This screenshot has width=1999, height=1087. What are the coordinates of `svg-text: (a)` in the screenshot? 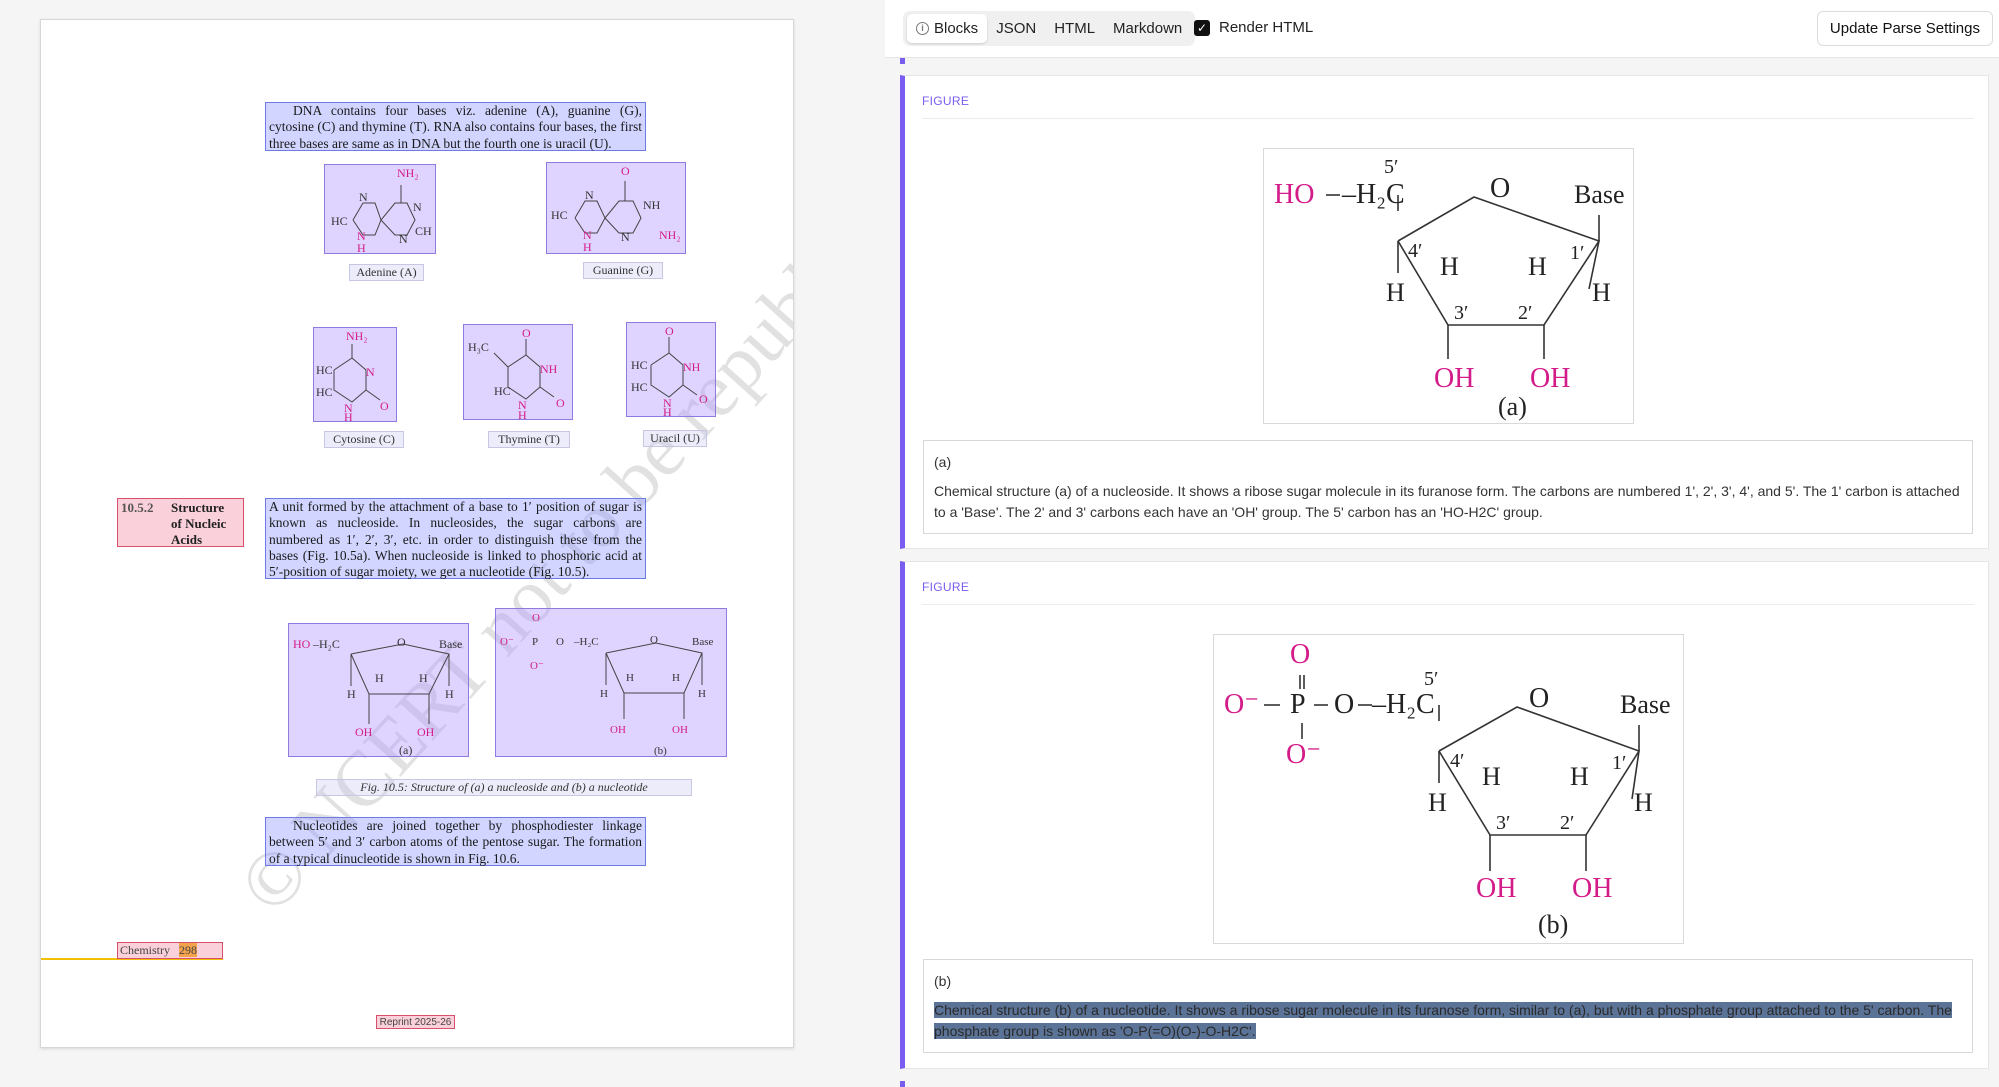 It's located at (405, 750).